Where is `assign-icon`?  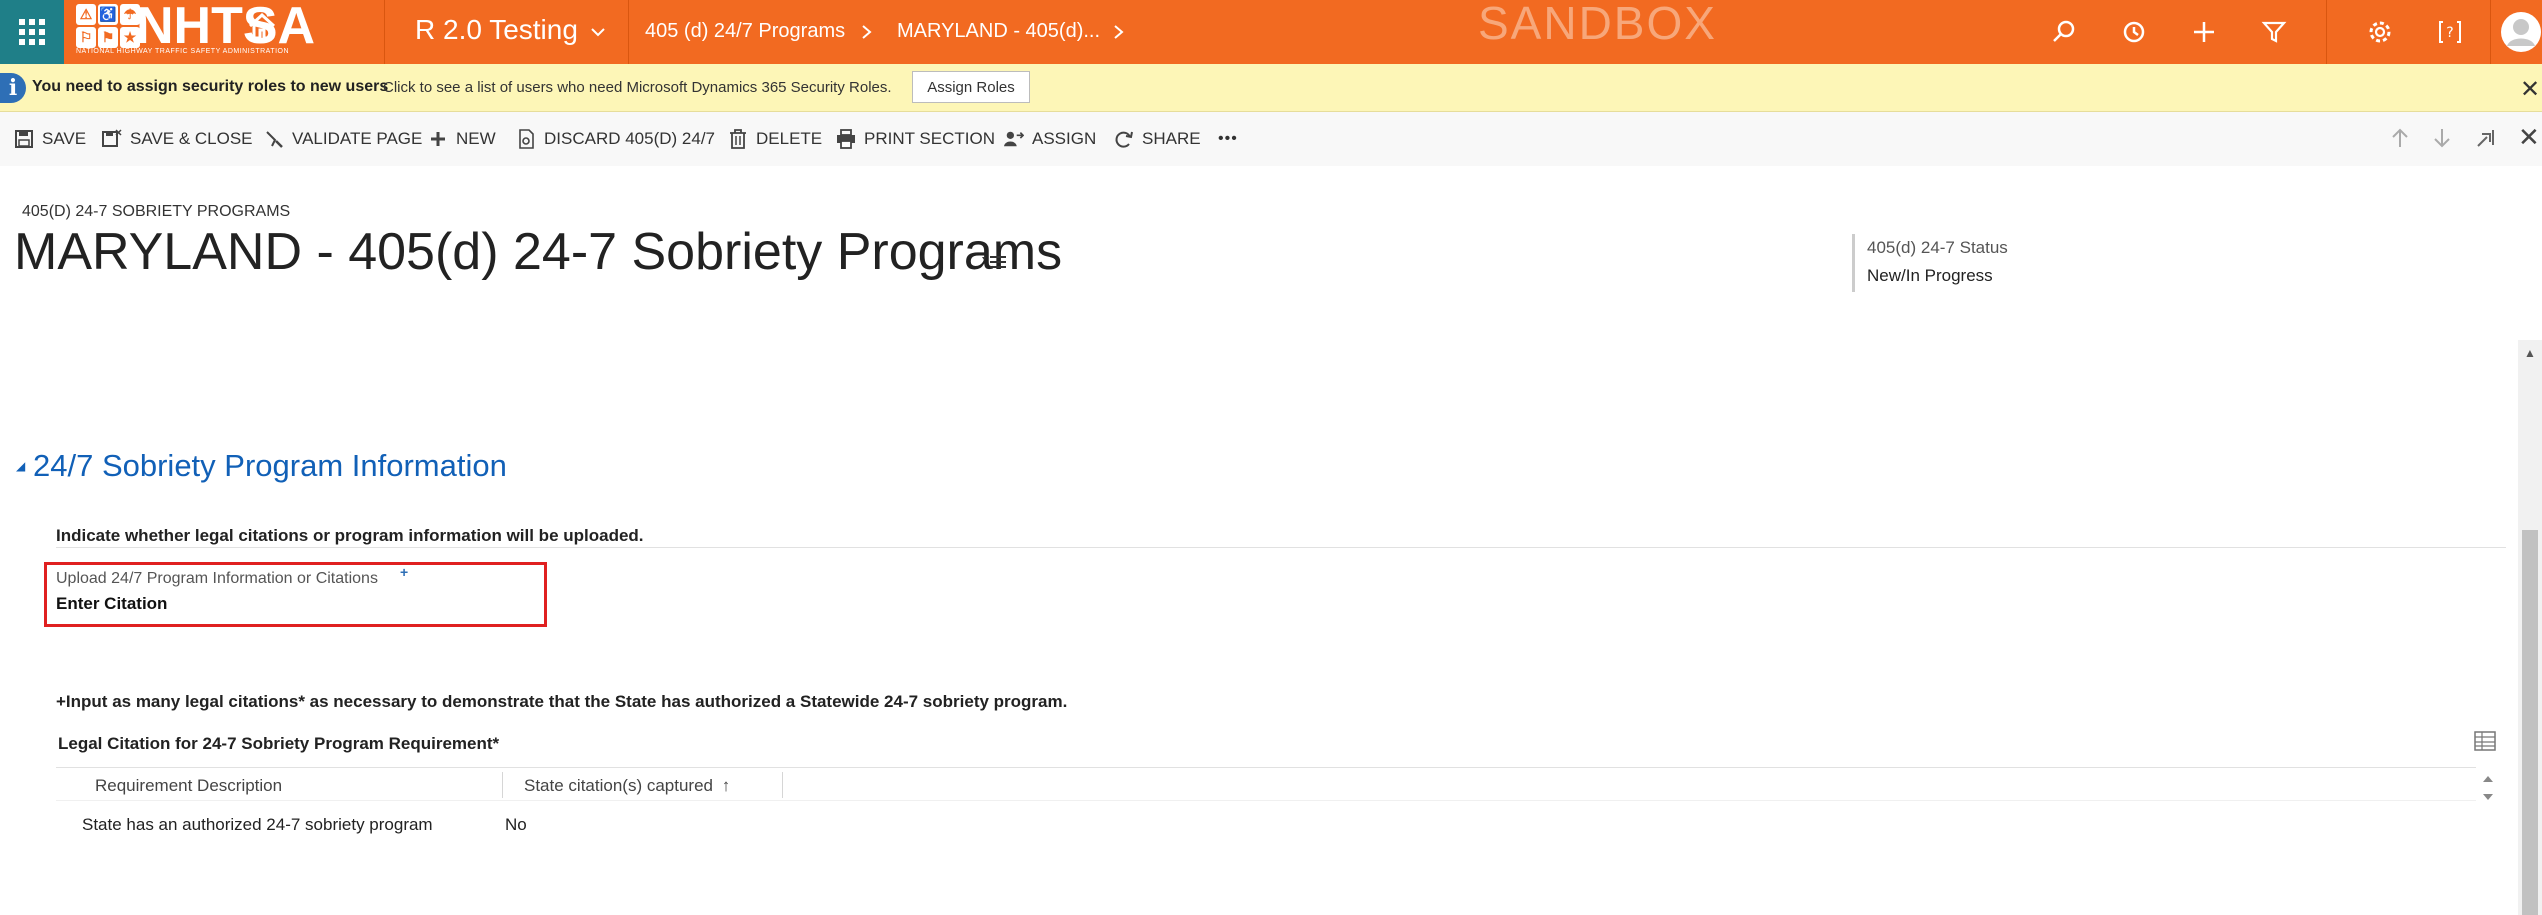
assign-icon is located at coordinates (1014, 139).